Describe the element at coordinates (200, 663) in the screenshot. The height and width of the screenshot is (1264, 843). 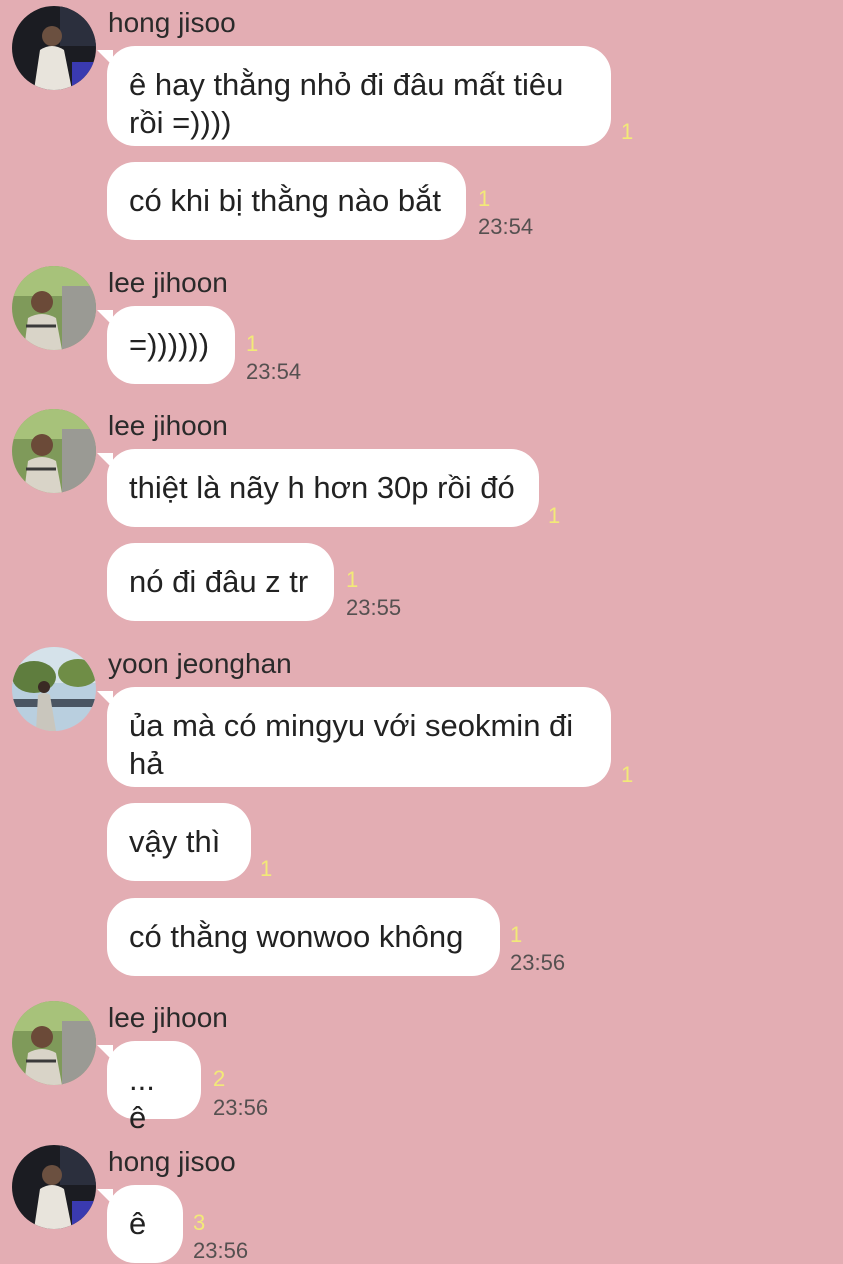
I see `sender-name: yoon jeonghan` at that location.